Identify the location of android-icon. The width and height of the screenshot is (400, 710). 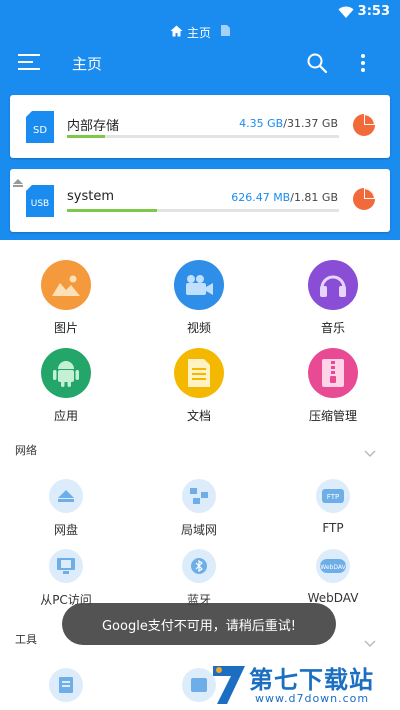
(66, 373).